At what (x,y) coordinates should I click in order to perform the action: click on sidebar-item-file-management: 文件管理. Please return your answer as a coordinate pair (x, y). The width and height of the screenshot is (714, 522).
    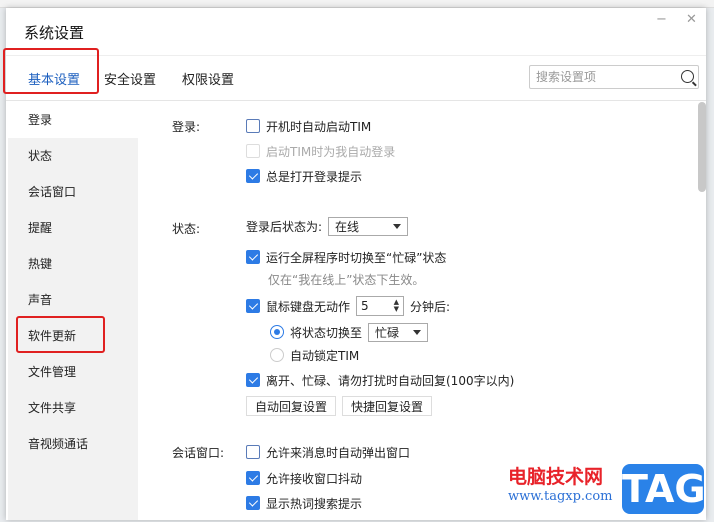
    Looking at the image, I should click on (73, 372).